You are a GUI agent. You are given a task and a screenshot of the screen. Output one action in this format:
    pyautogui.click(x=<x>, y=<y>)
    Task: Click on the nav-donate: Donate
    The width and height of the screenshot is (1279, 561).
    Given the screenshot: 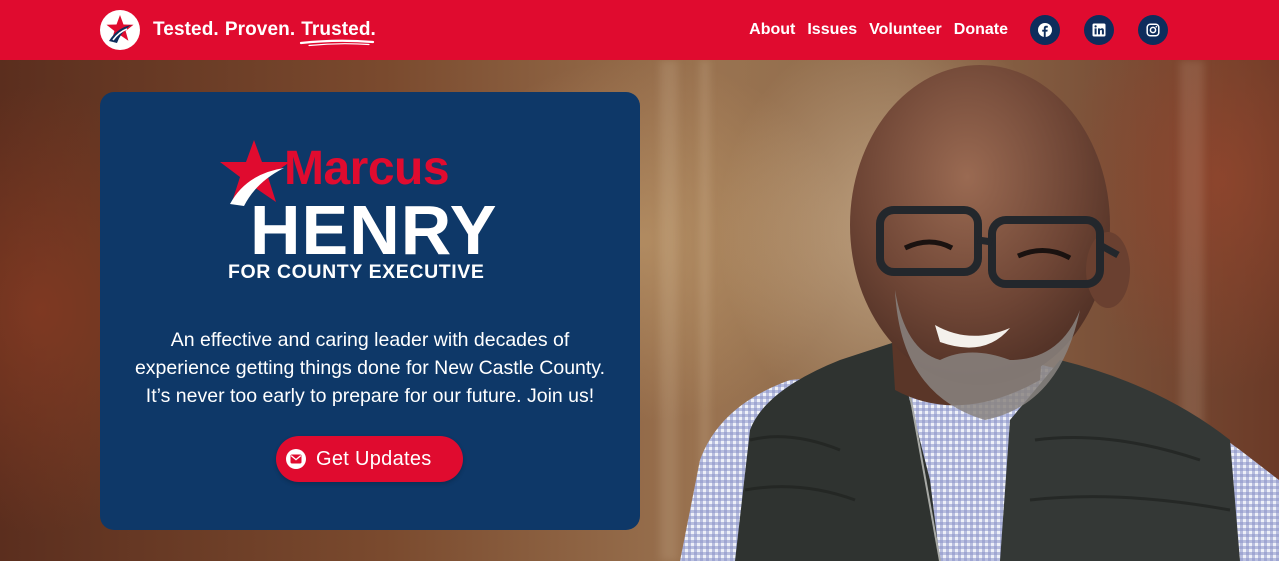 What is the action you would take?
    pyautogui.click(x=981, y=30)
    